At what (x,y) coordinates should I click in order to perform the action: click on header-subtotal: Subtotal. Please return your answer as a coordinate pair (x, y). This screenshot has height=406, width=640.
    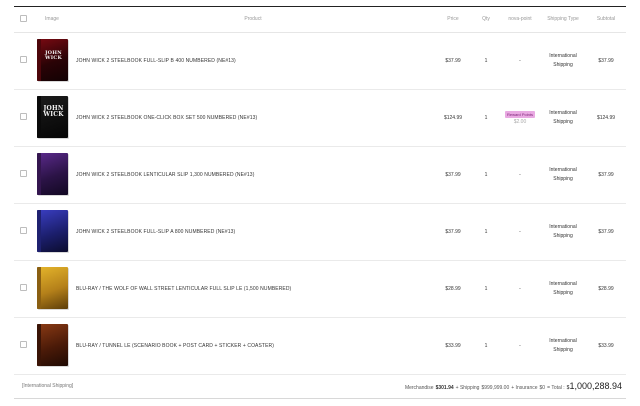
    Looking at the image, I should click on (606, 20).